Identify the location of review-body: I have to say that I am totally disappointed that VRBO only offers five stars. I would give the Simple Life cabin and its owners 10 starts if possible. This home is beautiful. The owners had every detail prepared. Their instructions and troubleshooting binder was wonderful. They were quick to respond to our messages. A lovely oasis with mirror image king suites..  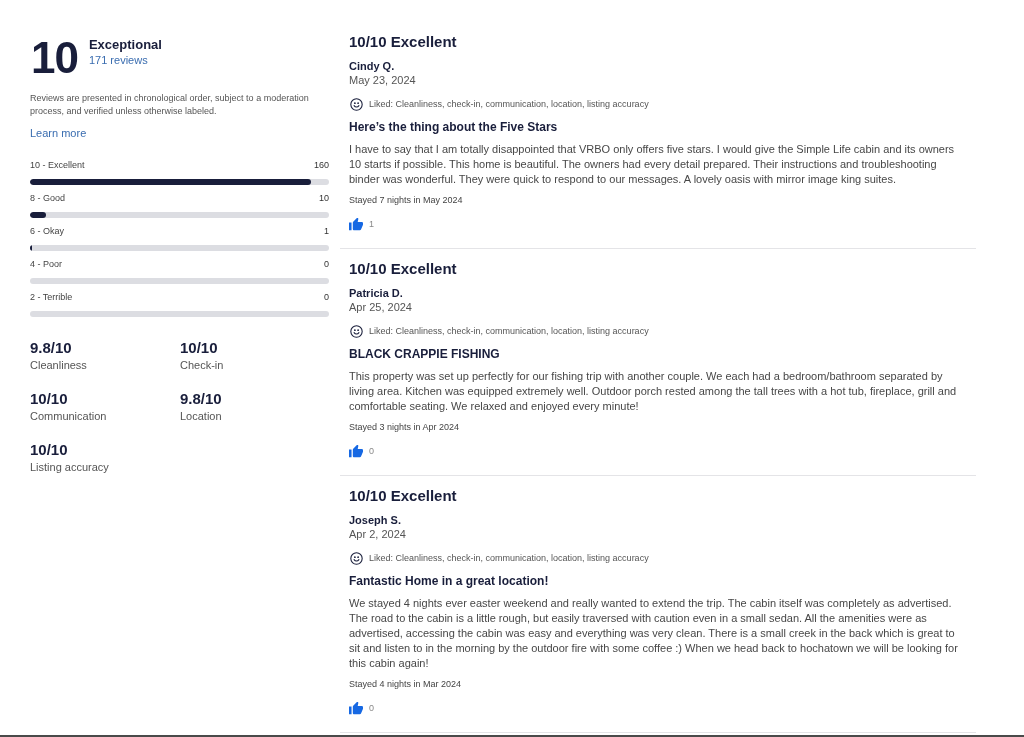
(652, 164).